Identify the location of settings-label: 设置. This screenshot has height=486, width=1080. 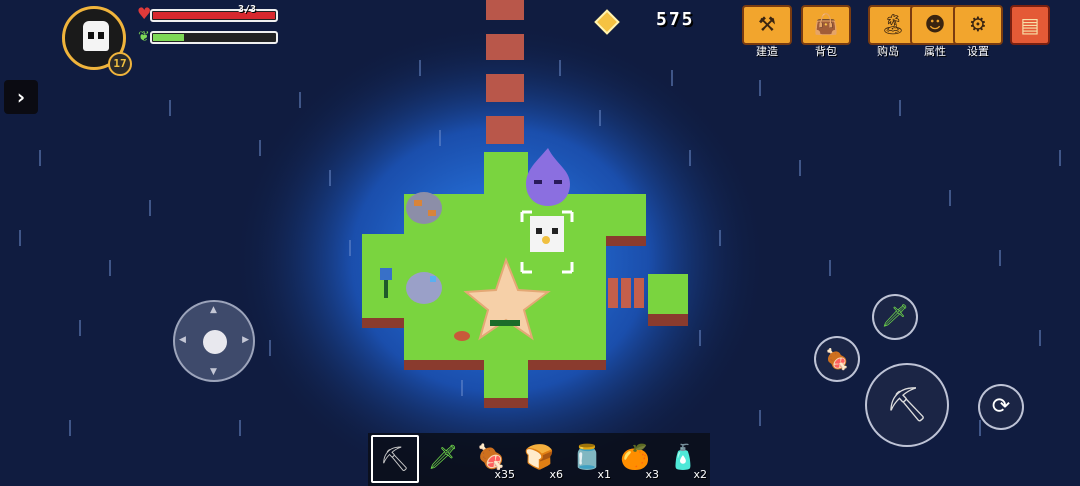
(978, 51).